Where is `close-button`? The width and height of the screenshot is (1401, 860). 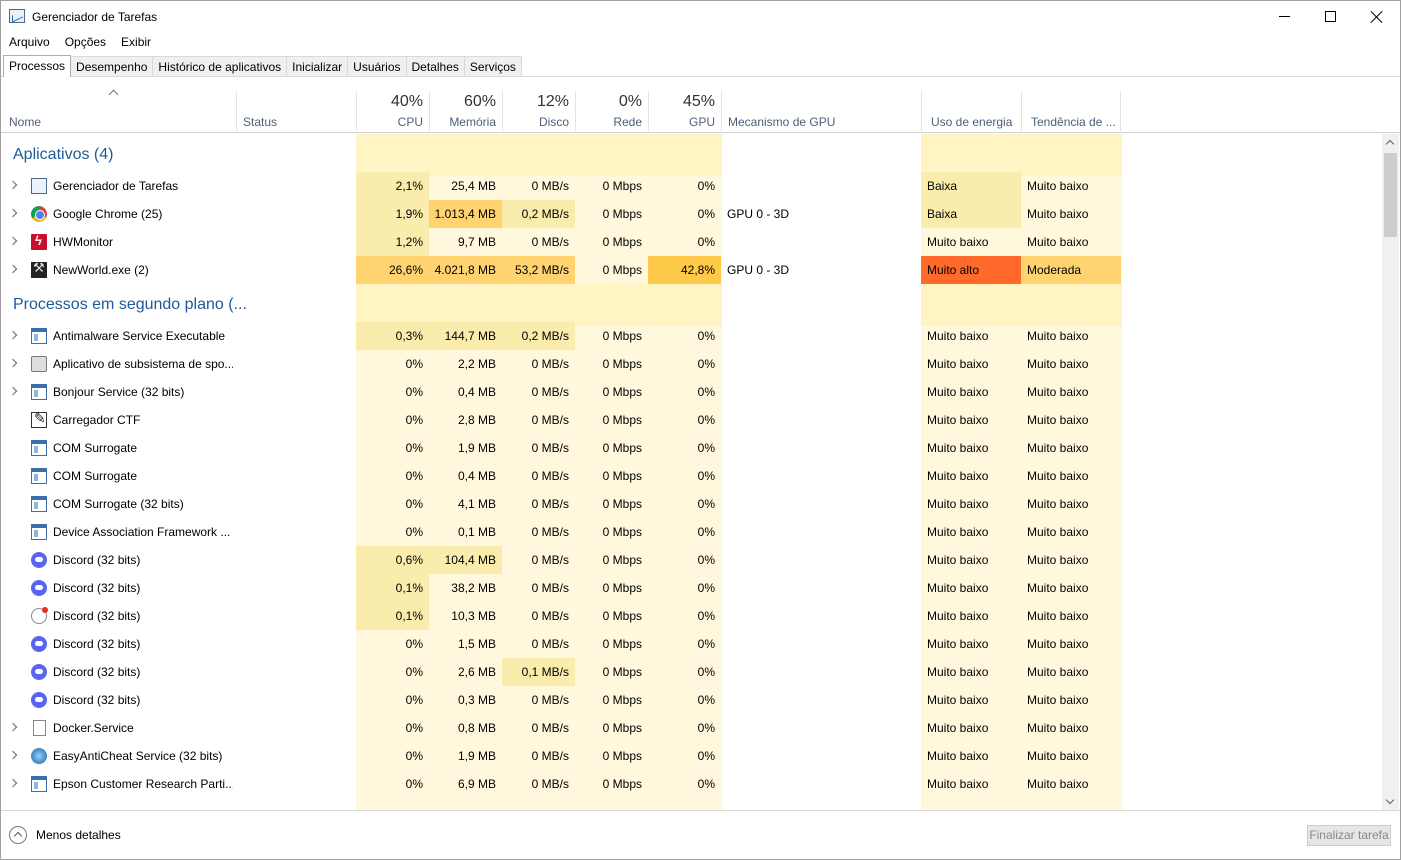
close-button is located at coordinates (1376, 16).